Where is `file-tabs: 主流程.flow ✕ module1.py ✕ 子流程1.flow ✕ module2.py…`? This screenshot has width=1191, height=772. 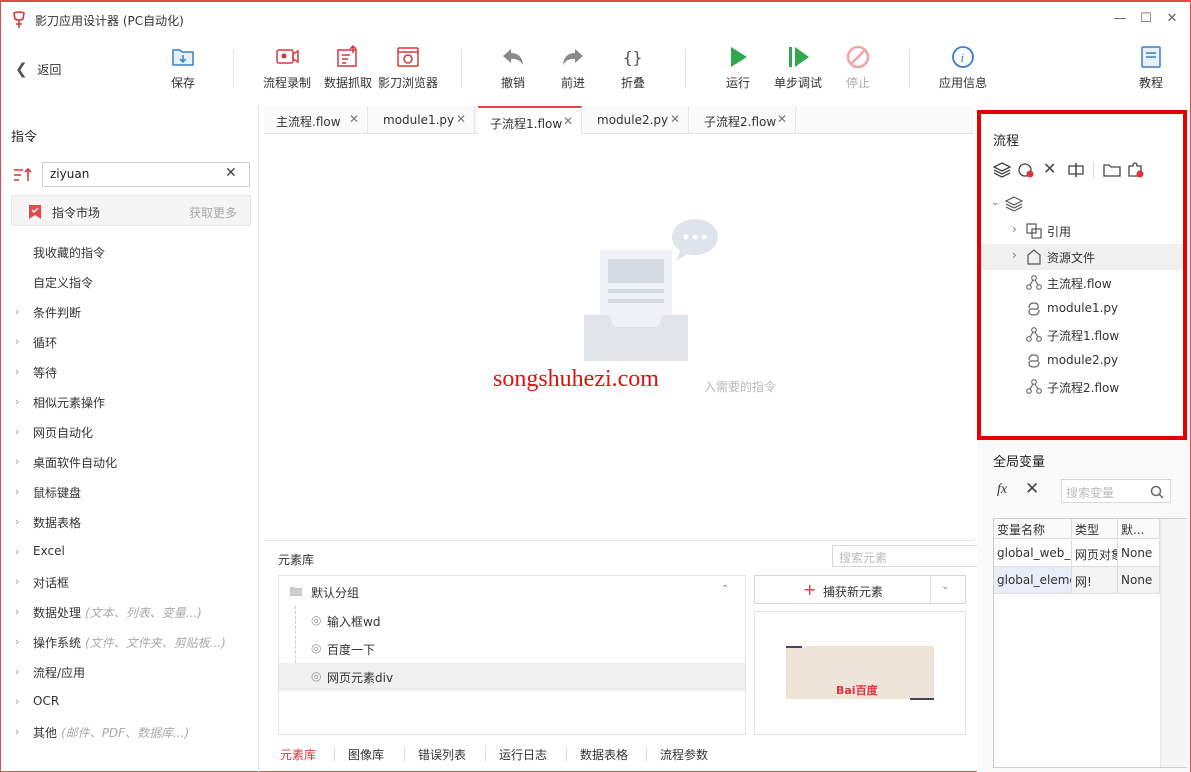
file-tabs: 主流程.flow ✕ module1.py ✕ 子流程1.flow ✕ module2.py… is located at coordinates (619, 120).